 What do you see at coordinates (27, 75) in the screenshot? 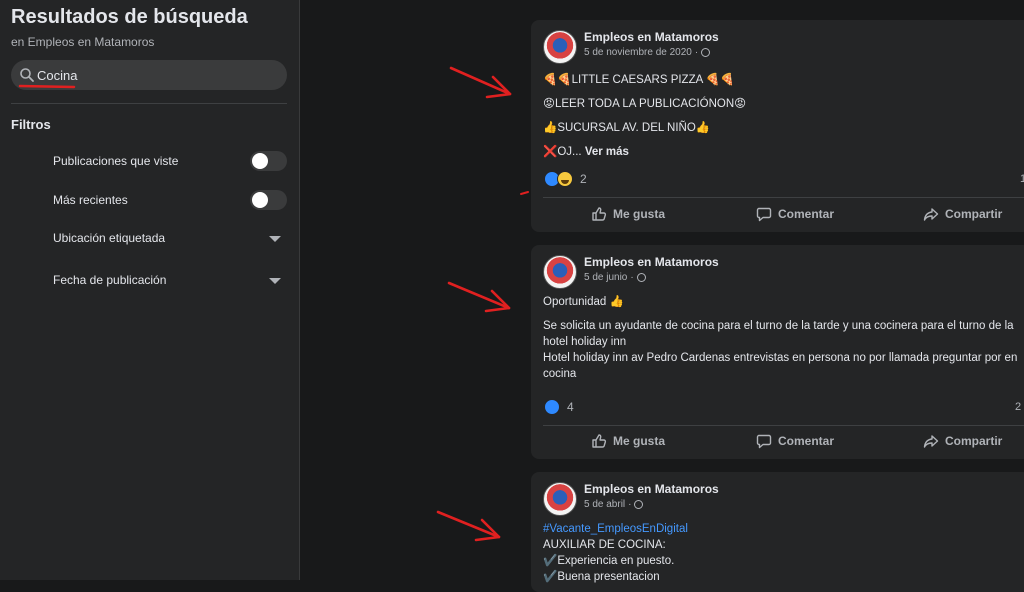
I see `search-icon` at bounding box center [27, 75].